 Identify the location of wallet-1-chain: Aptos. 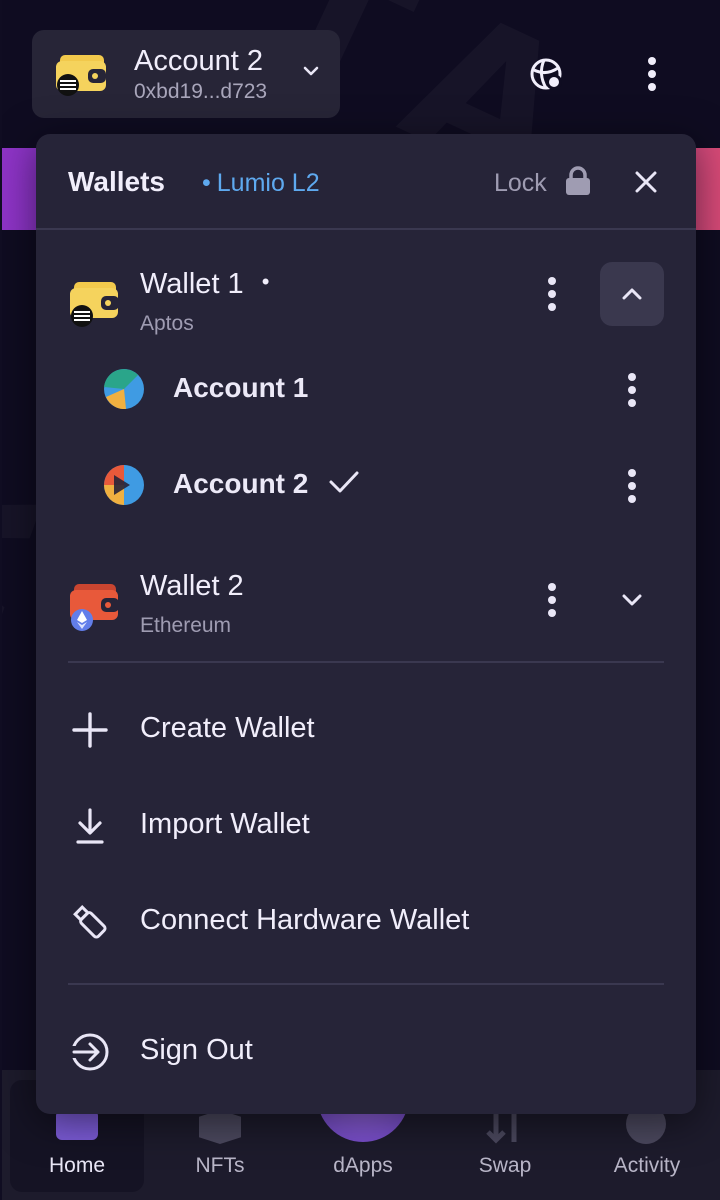
(167, 323).